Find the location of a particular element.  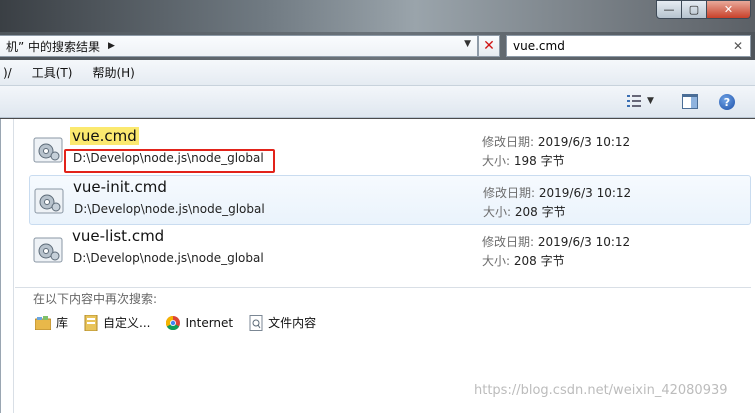

file-contents-icon is located at coordinates (256, 322).